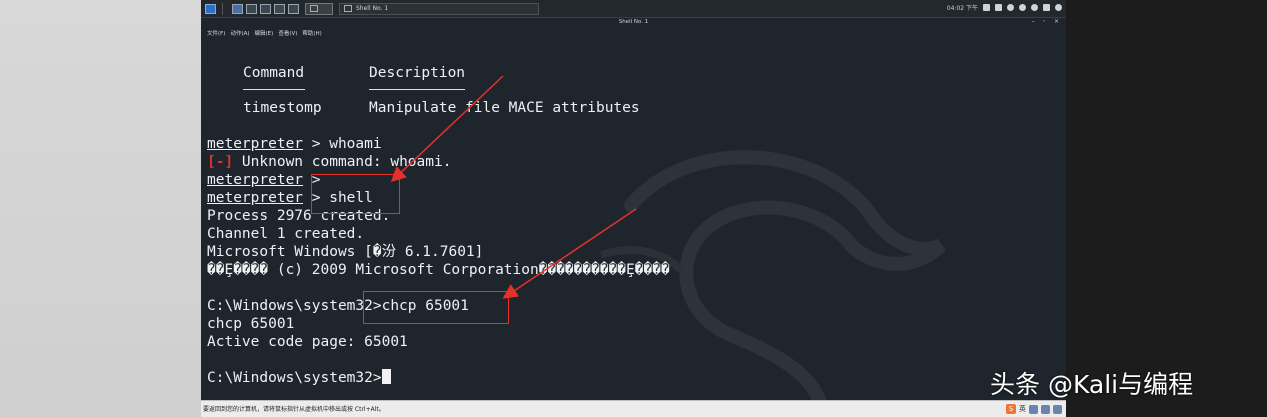  I want to click on terminal-icon, so click(265, 8).